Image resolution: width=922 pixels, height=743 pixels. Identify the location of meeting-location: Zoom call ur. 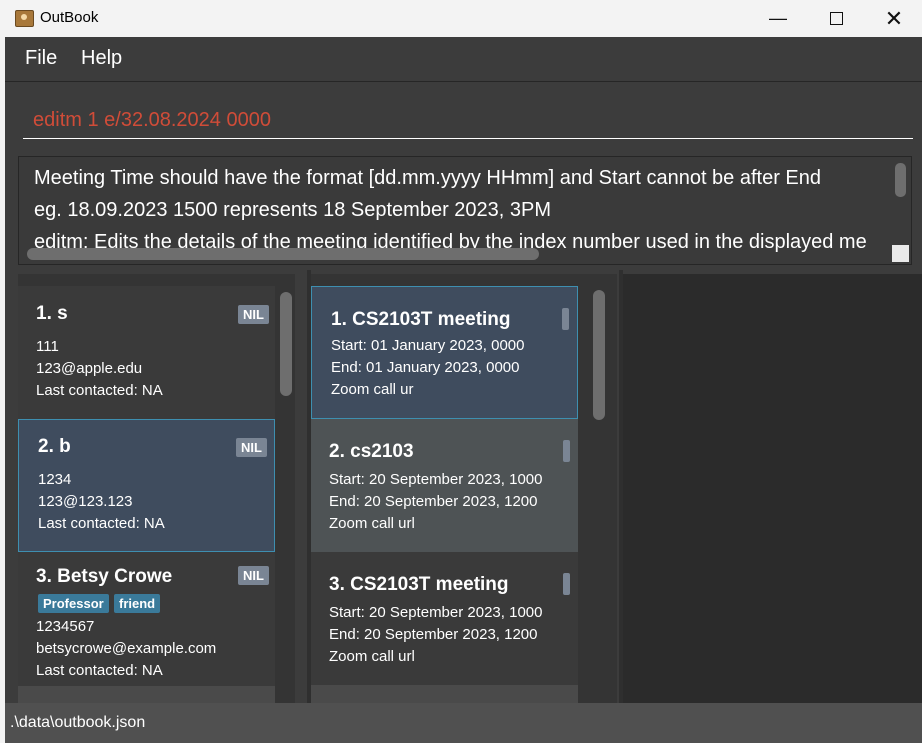
(372, 389).